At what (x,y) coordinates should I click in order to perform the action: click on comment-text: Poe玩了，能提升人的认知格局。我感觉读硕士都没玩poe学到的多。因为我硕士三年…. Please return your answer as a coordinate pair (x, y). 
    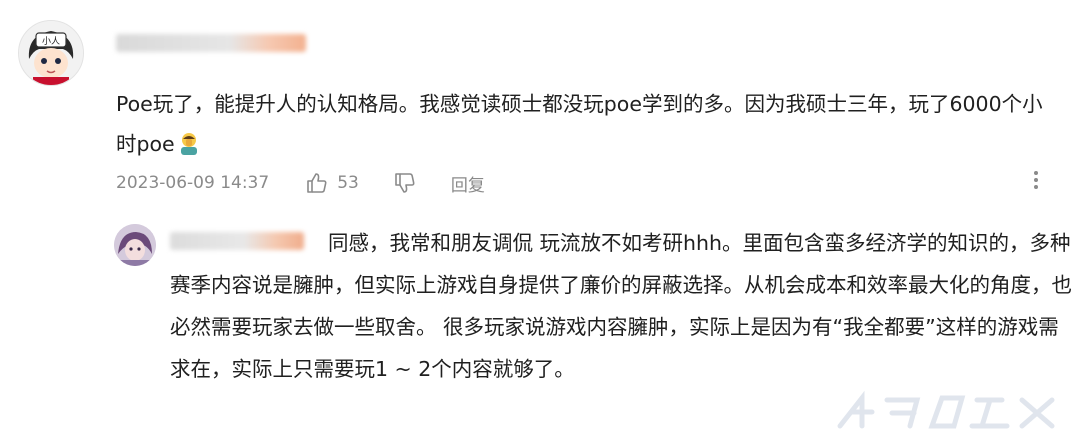
    Looking at the image, I should click on (579, 124).